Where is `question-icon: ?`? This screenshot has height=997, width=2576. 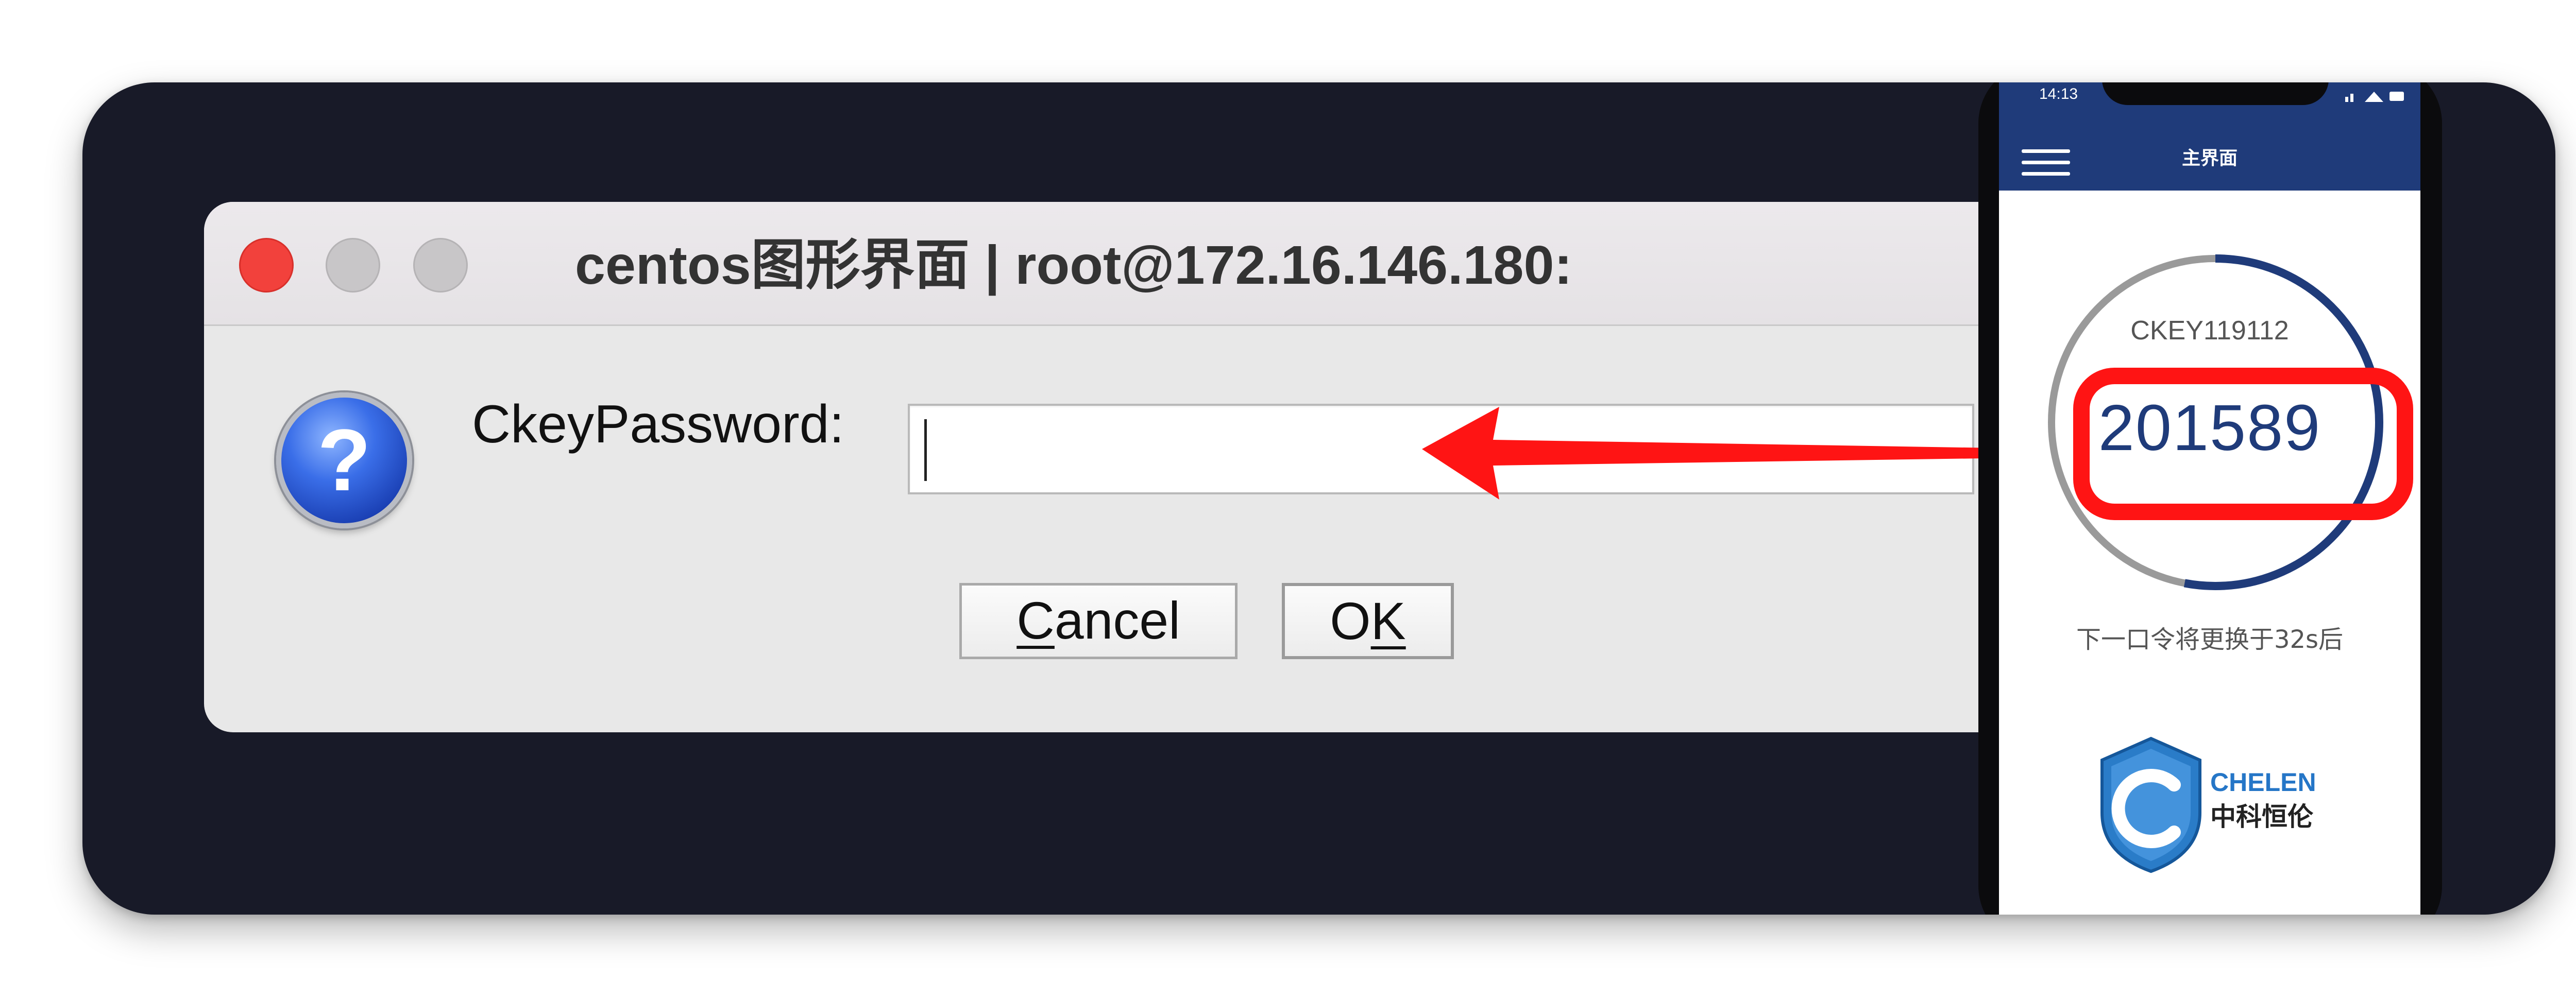 question-icon: ? is located at coordinates (344, 460).